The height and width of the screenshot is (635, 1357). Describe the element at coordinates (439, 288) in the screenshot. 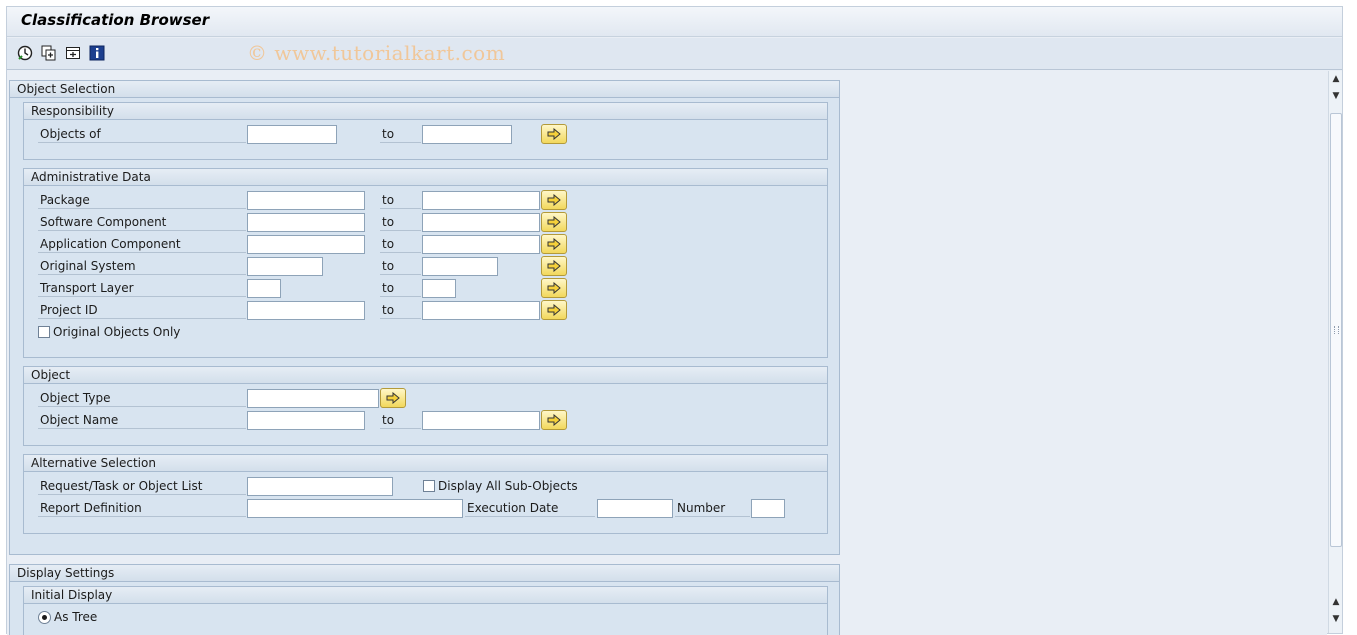

I see `transport-layer-to-input` at that location.